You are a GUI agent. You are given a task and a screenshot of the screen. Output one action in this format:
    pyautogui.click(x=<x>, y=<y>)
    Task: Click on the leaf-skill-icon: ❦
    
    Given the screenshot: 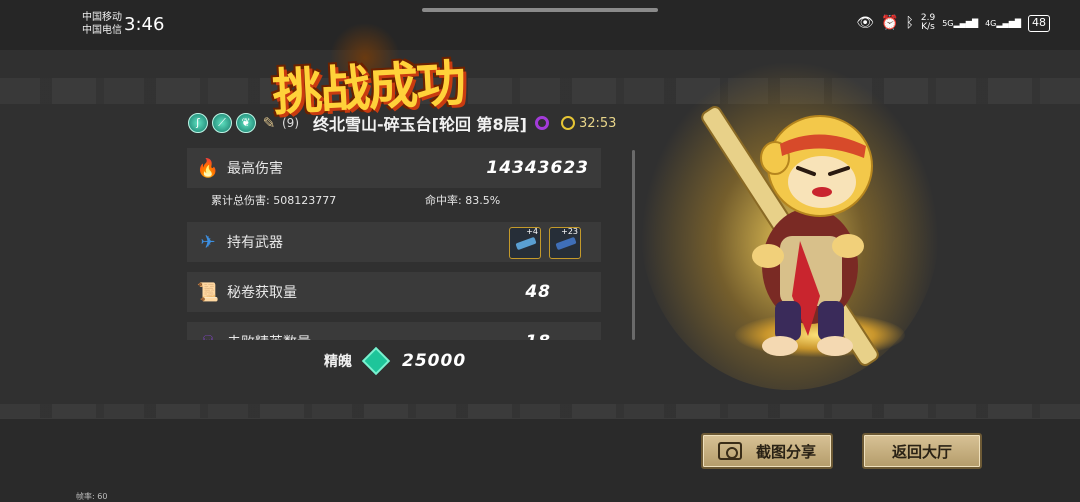 What is the action you would take?
    pyautogui.click(x=246, y=123)
    